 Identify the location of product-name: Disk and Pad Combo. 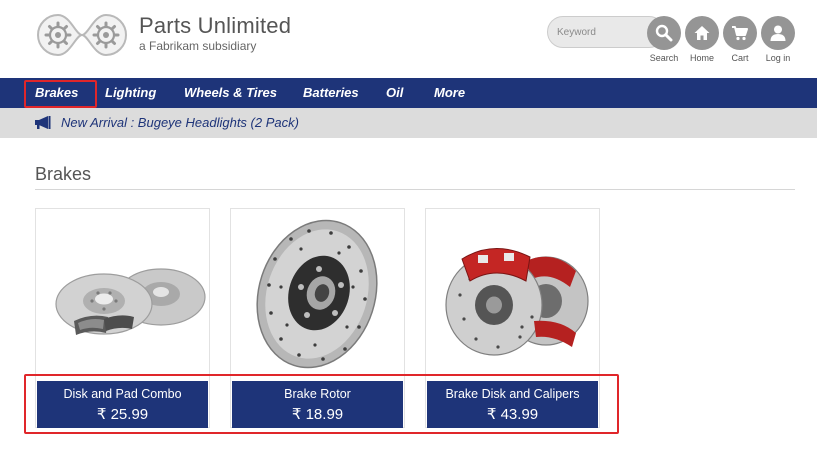
(122, 394).